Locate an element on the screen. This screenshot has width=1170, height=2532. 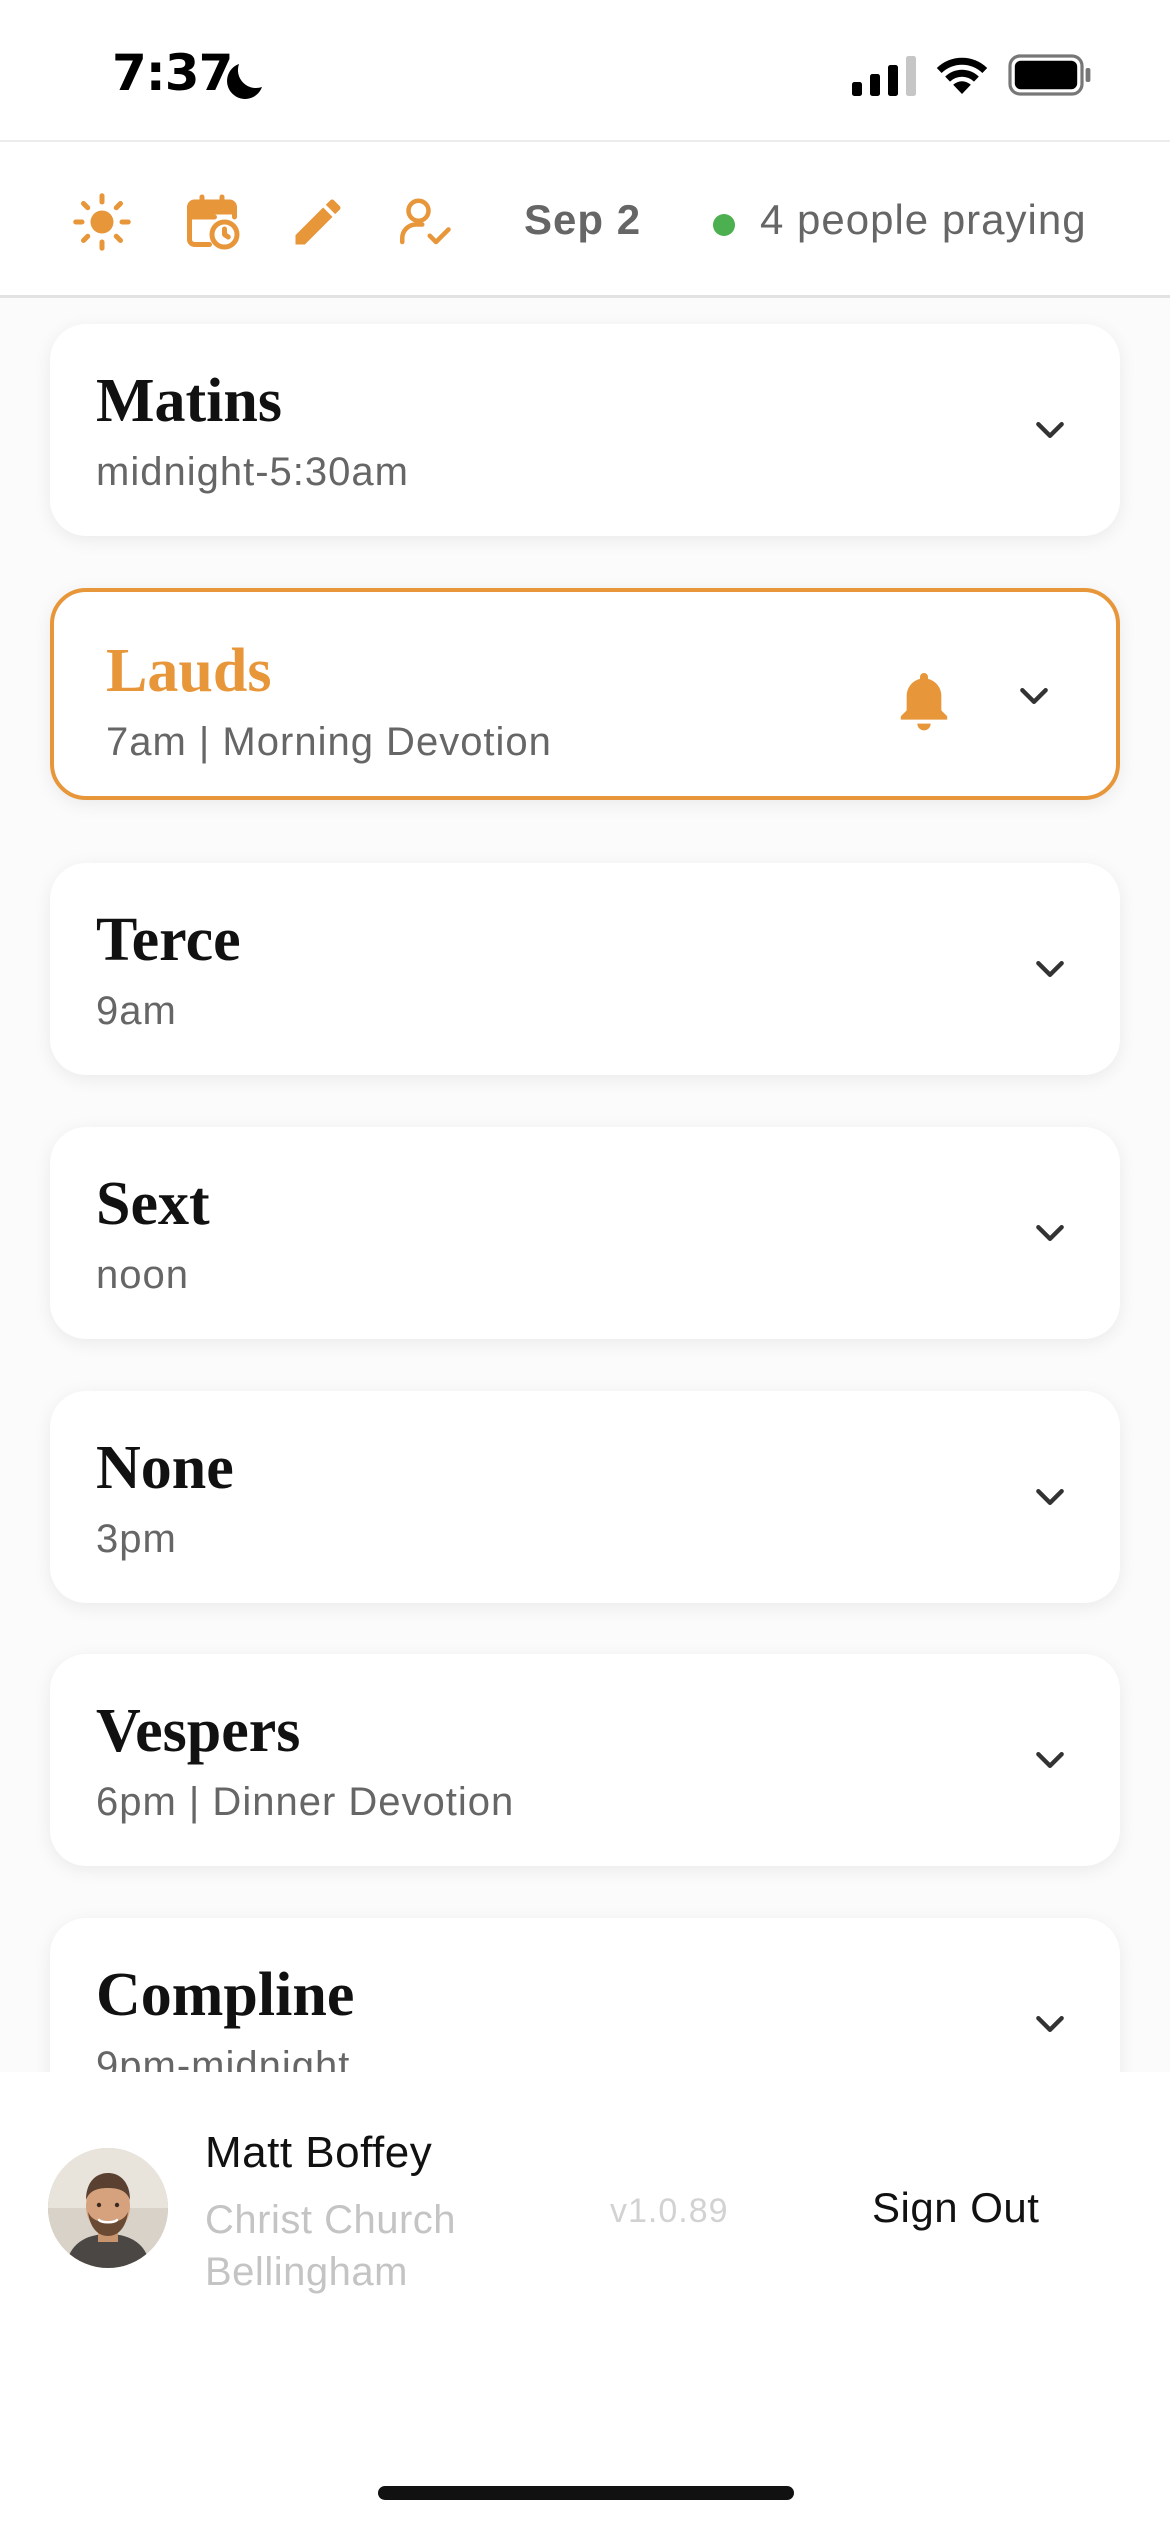
hour-card-lauds: Lauds 7am | Morning Devotion is located at coordinates (585, 694).